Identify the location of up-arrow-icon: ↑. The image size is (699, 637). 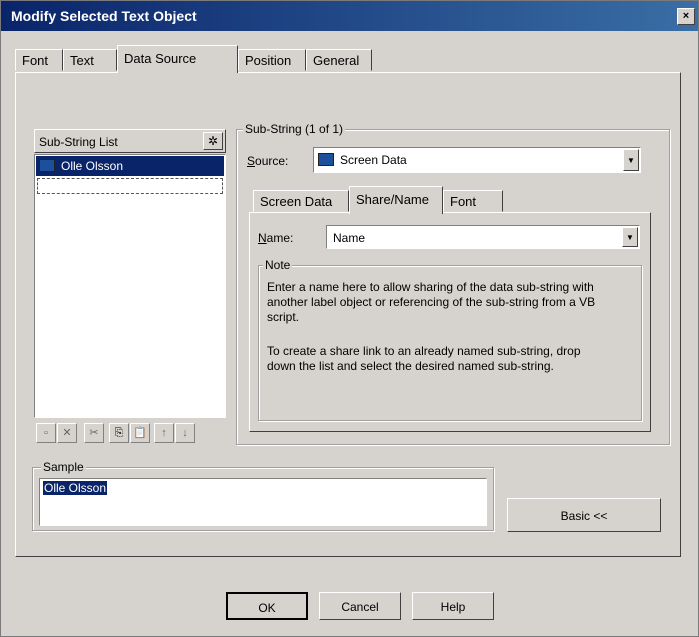
(164, 433).